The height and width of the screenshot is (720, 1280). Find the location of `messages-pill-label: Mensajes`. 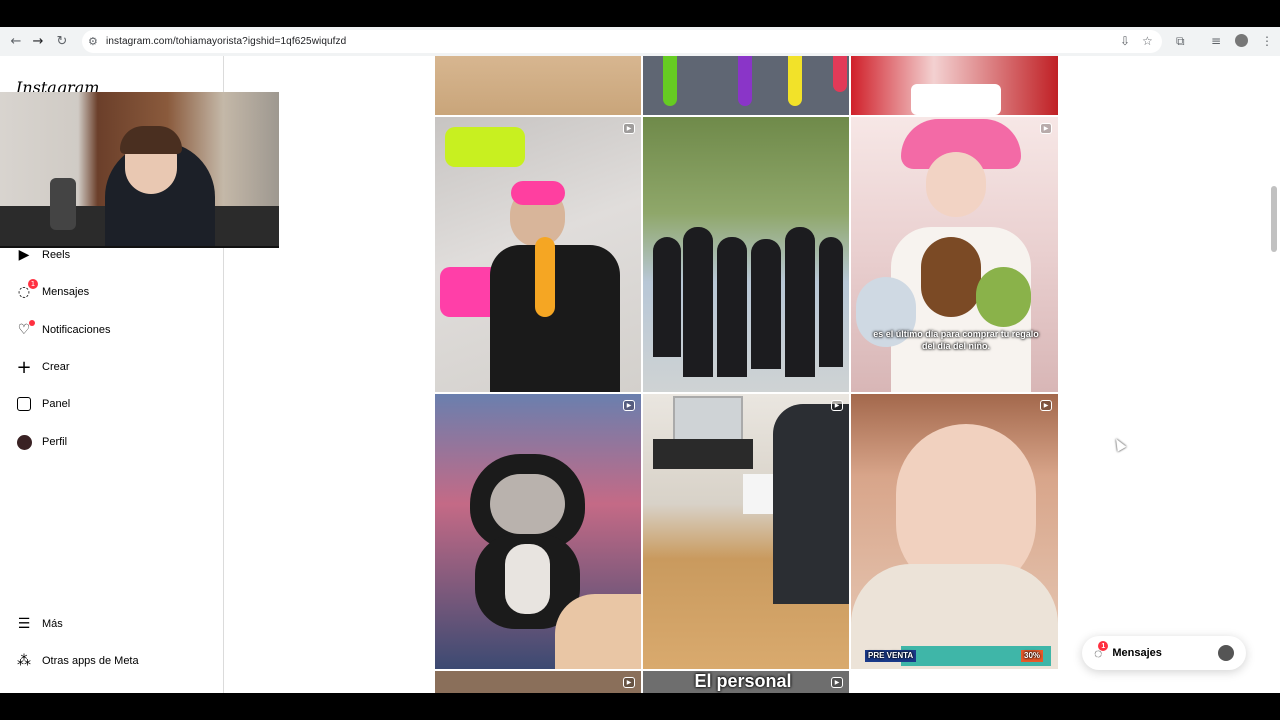

messages-pill-label: Mensajes is located at coordinates (1137, 653).